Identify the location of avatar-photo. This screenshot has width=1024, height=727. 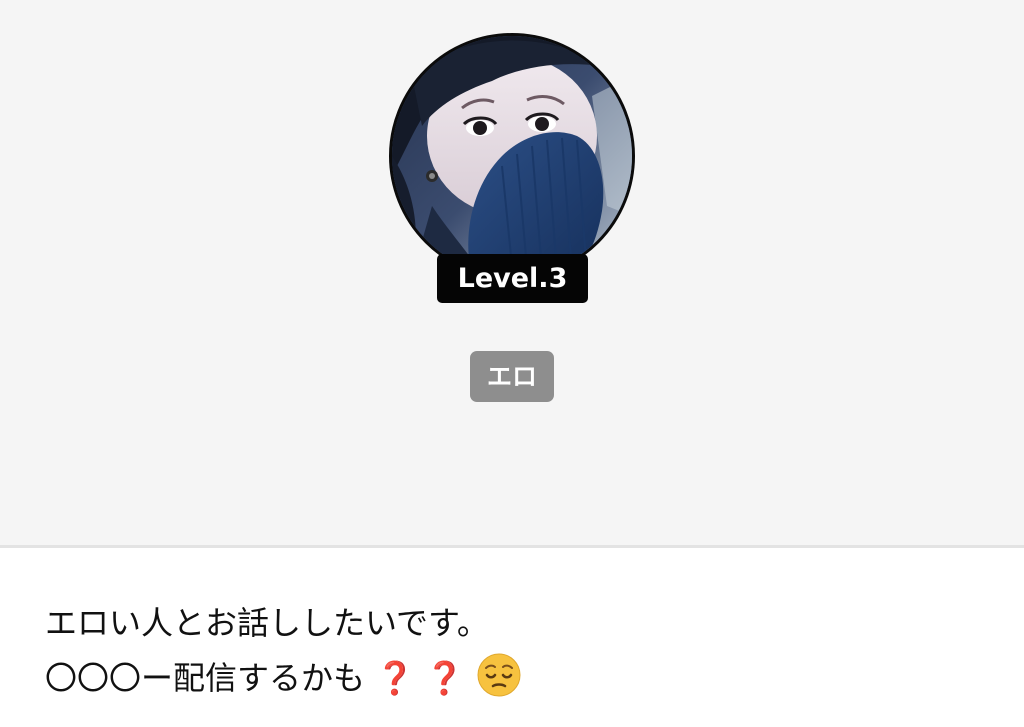
(512, 156).